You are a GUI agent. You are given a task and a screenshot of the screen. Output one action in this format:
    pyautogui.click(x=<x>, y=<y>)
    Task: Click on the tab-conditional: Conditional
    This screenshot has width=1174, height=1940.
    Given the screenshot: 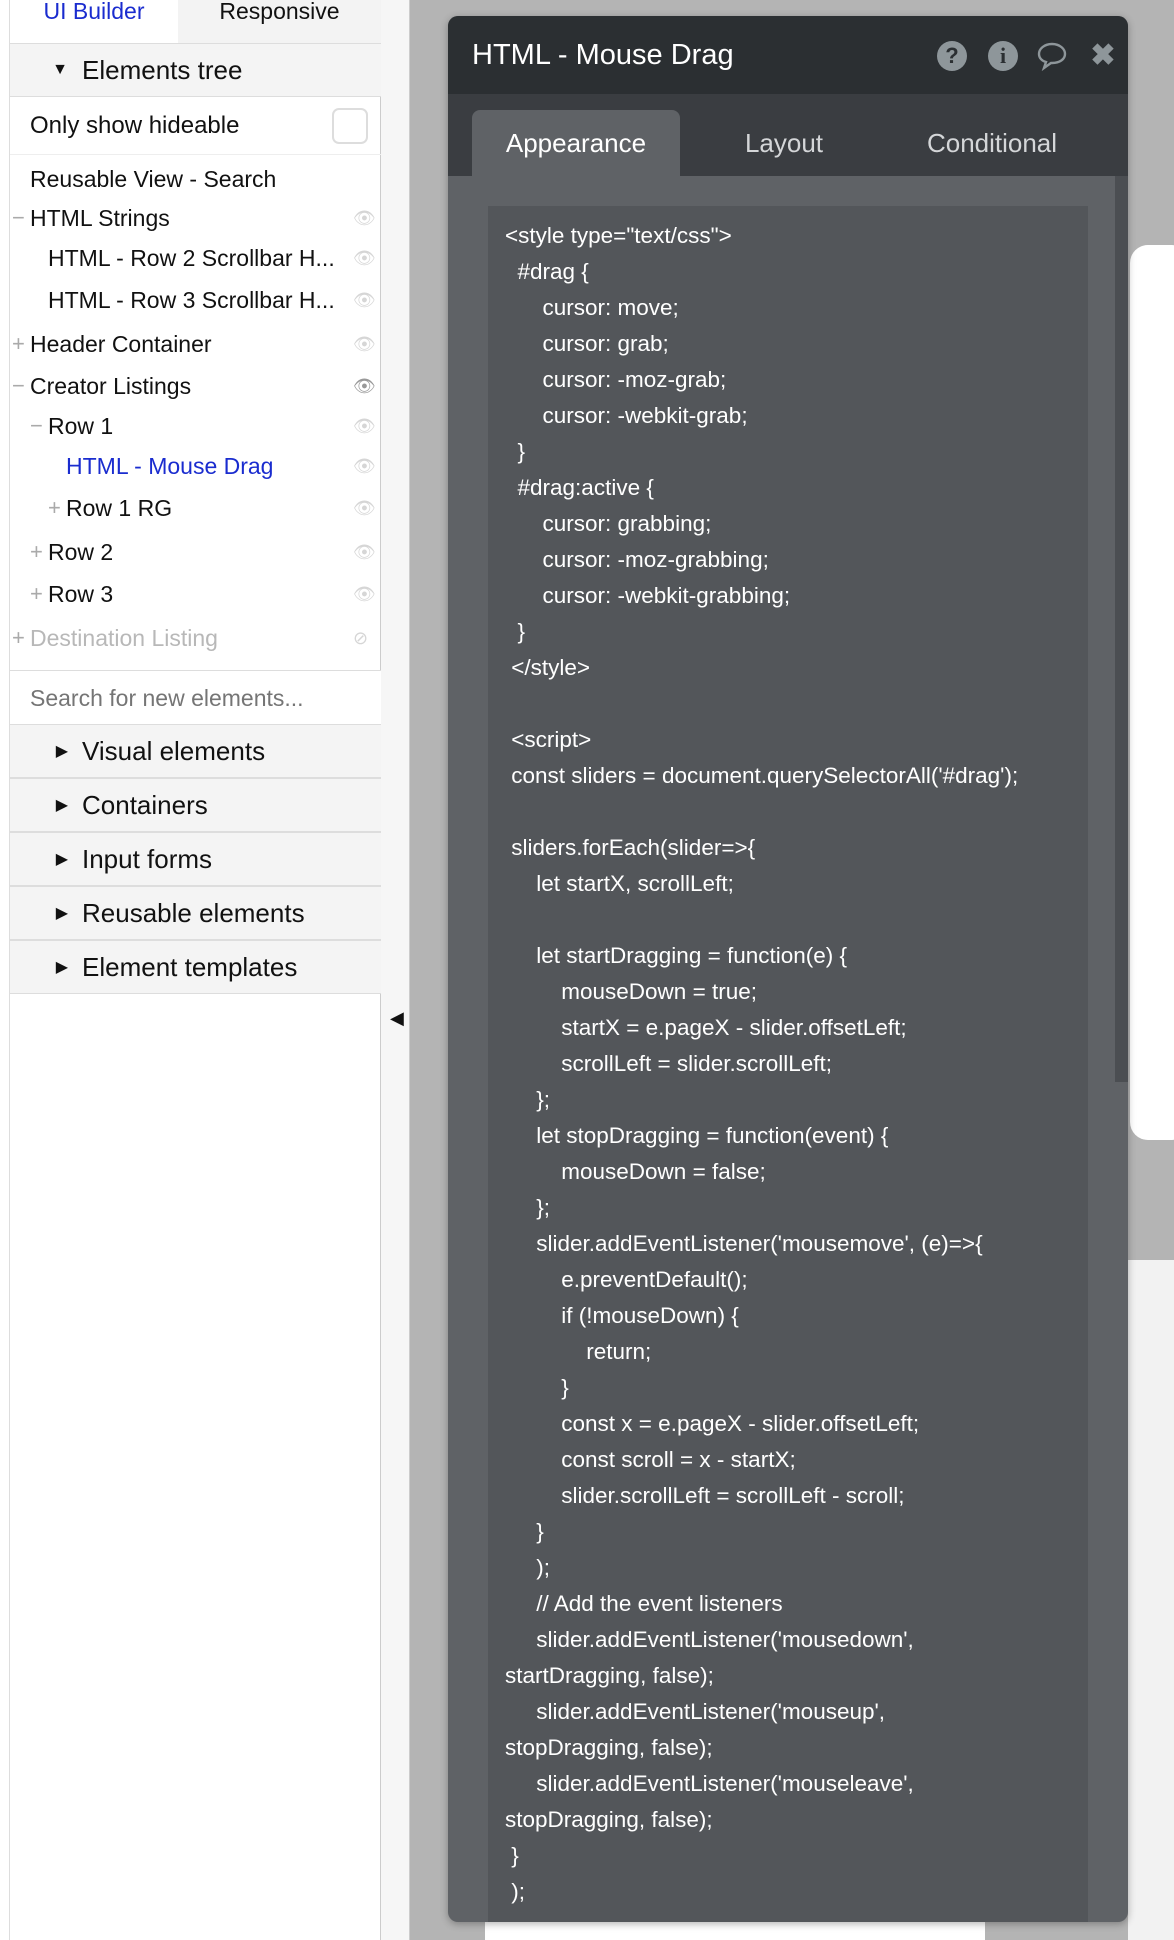 What is the action you would take?
    pyautogui.click(x=992, y=143)
    